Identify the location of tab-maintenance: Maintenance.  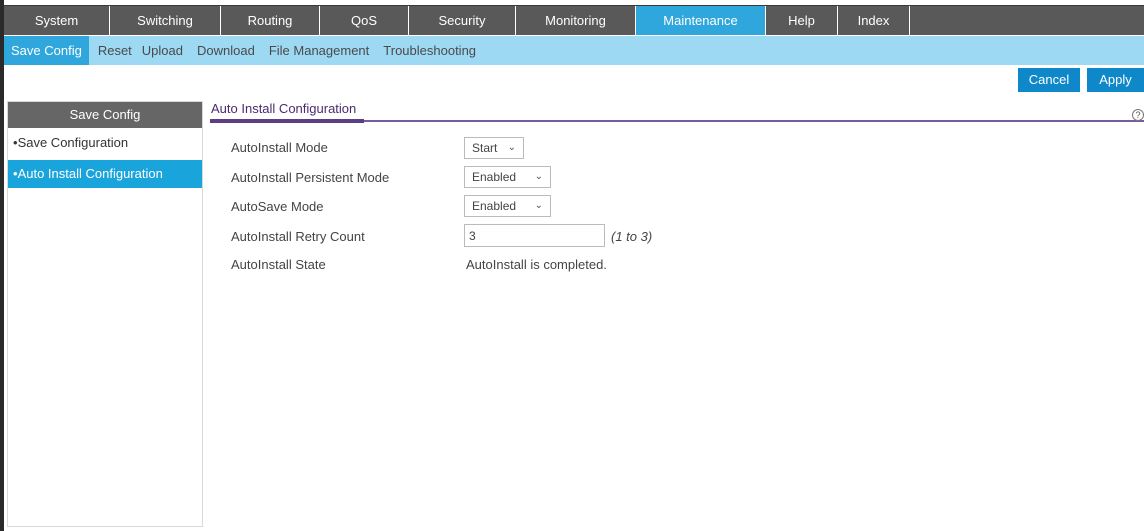
(701, 20).